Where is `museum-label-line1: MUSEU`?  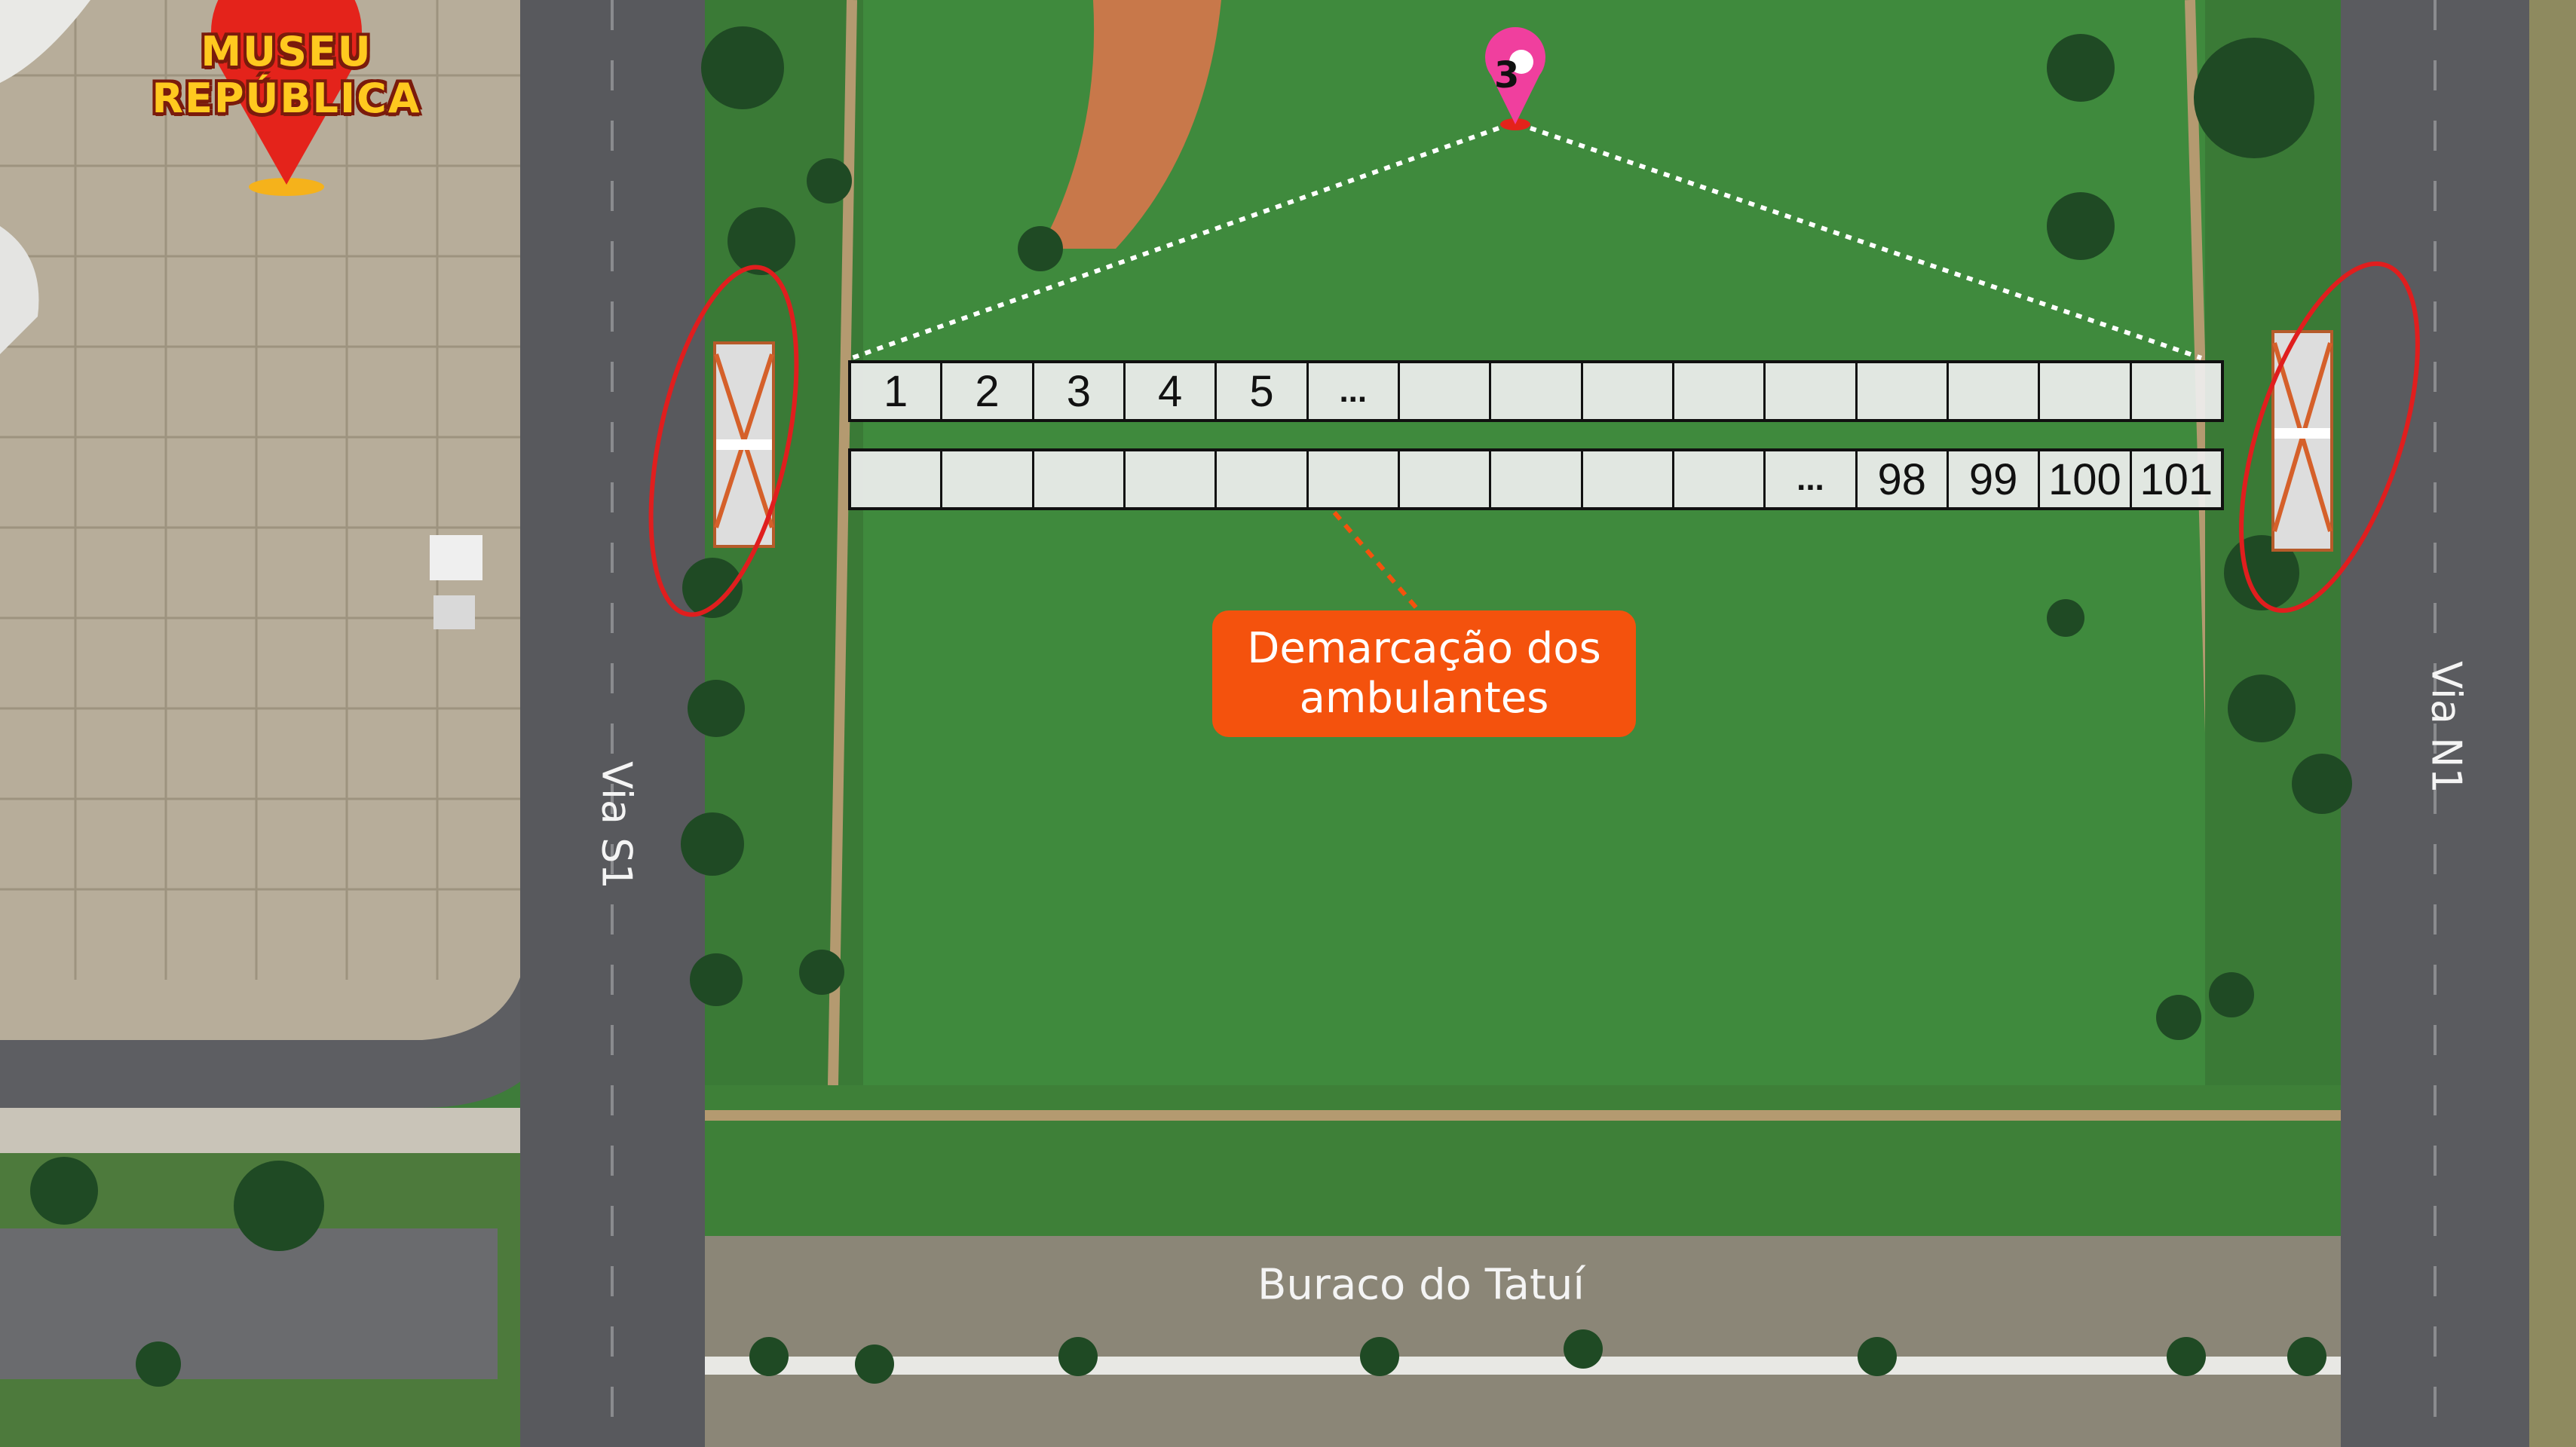 museum-label-line1: MUSEU is located at coordinates (286, 52).